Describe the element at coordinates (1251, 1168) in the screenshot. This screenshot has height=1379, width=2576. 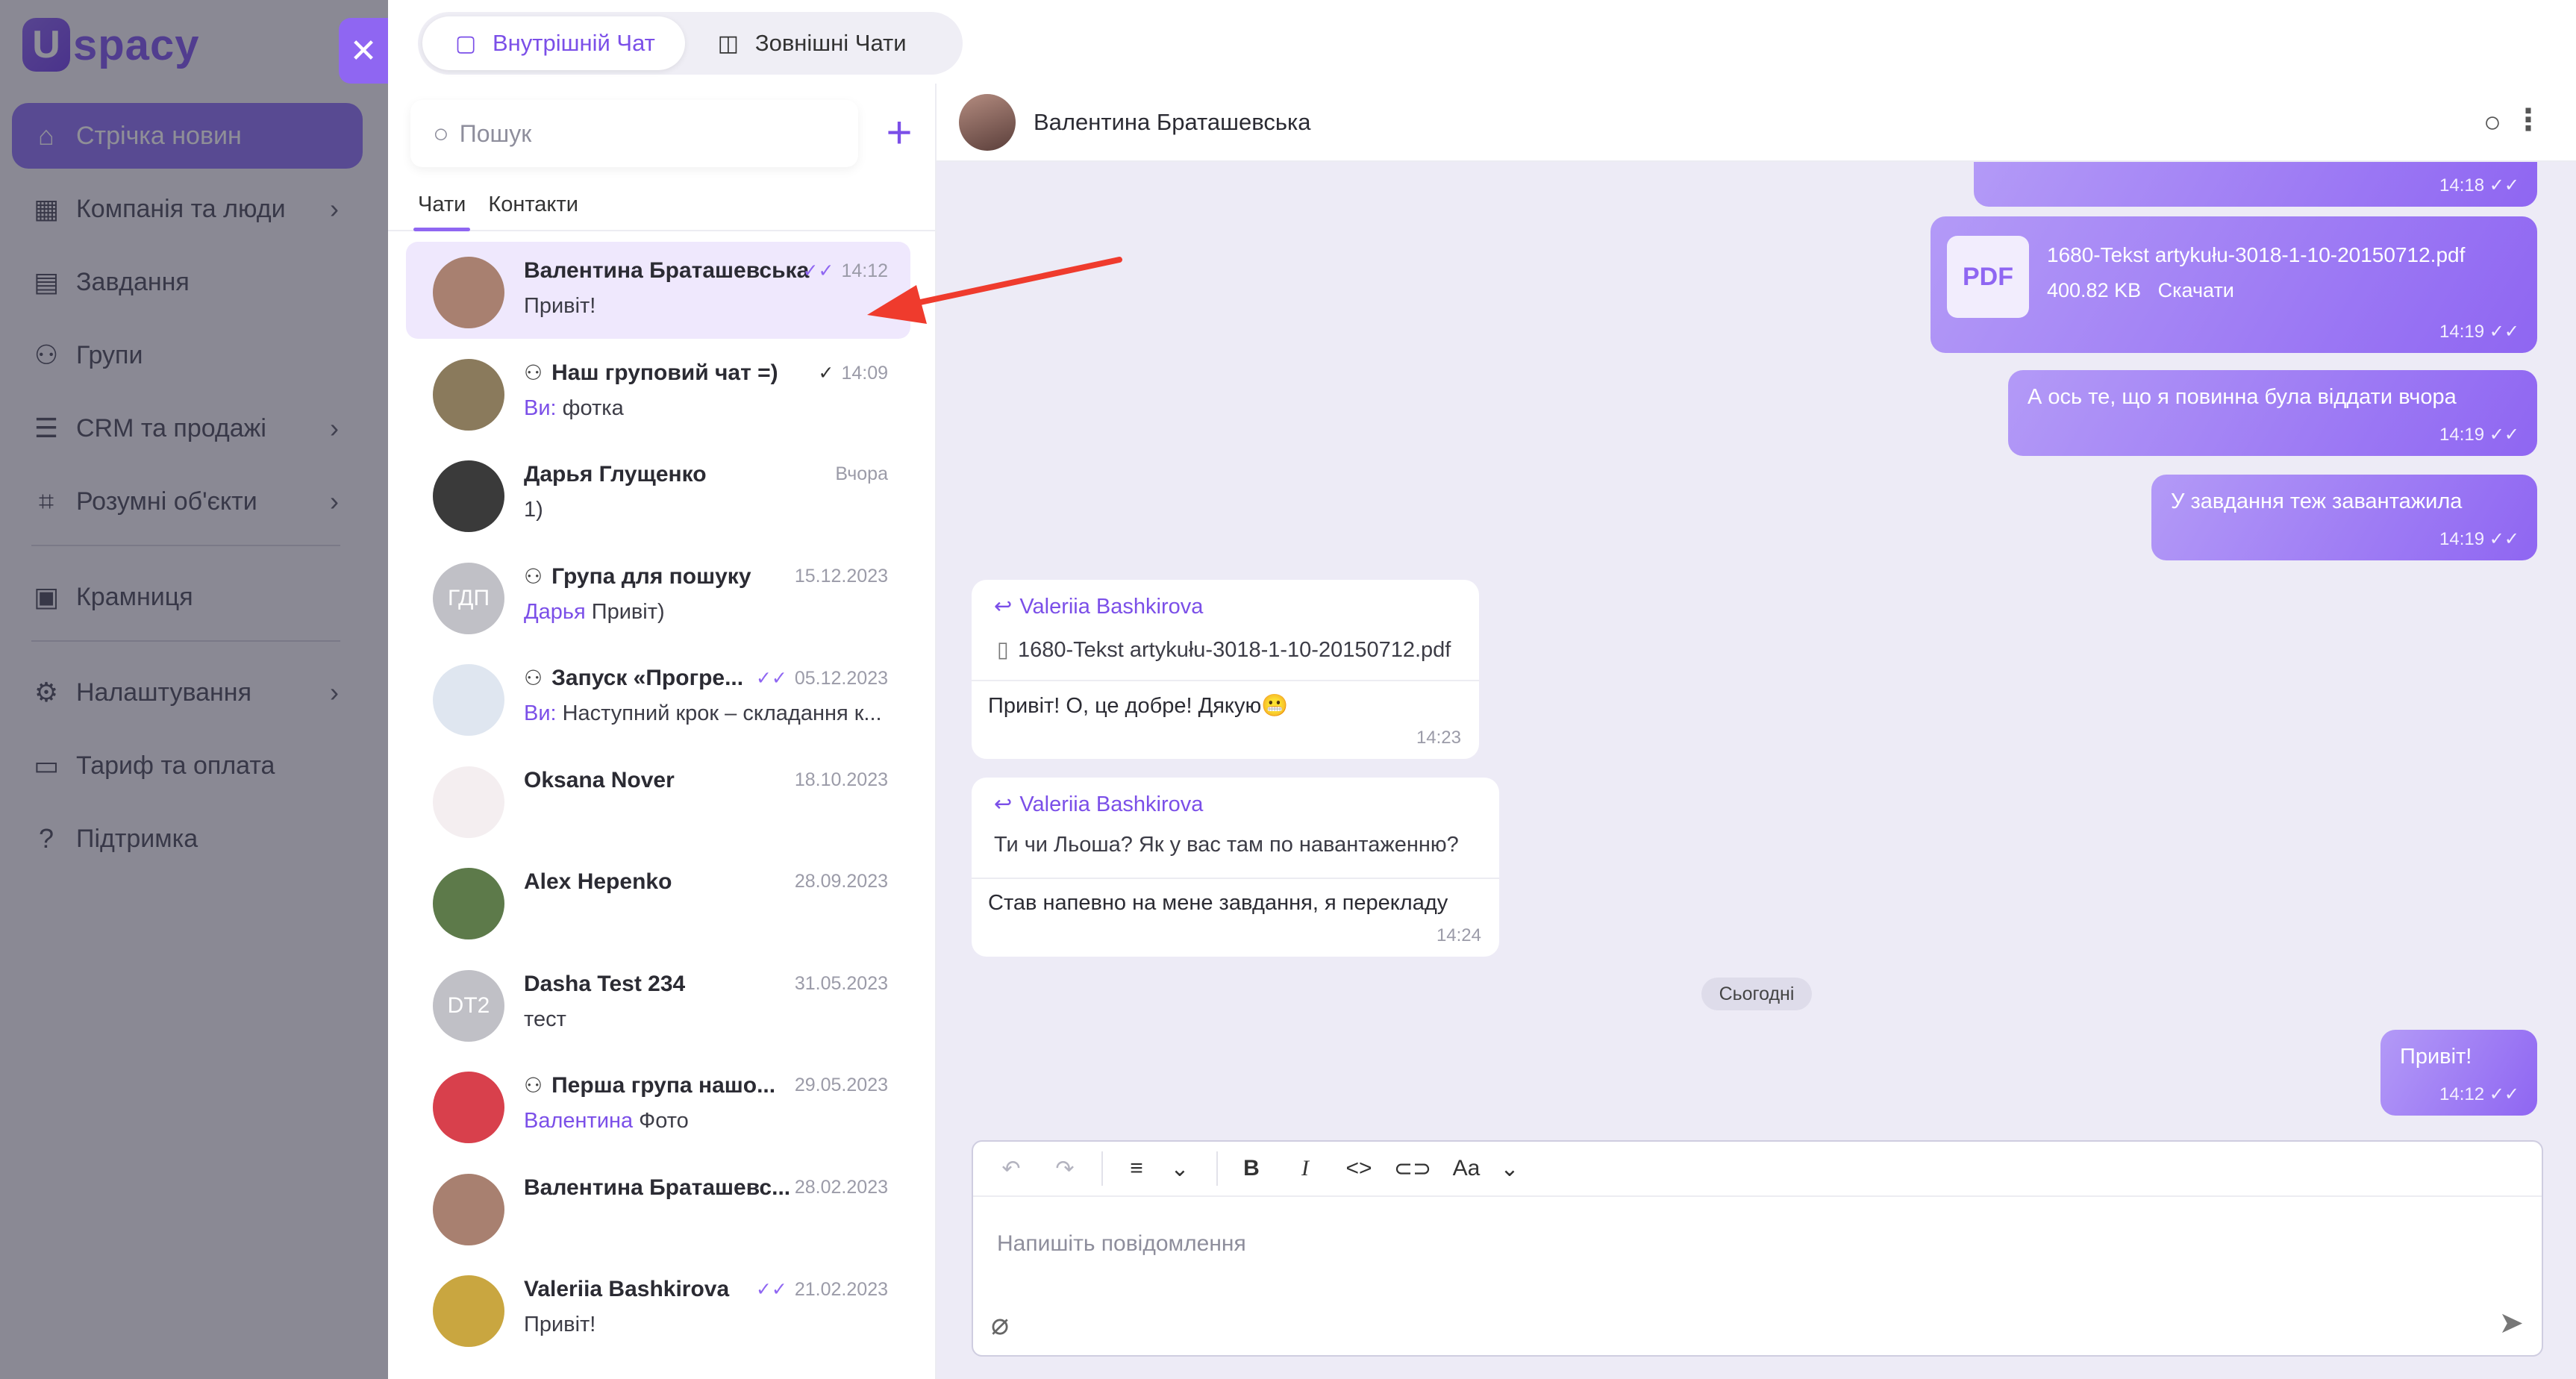
I see `bold-button: B` at that location.